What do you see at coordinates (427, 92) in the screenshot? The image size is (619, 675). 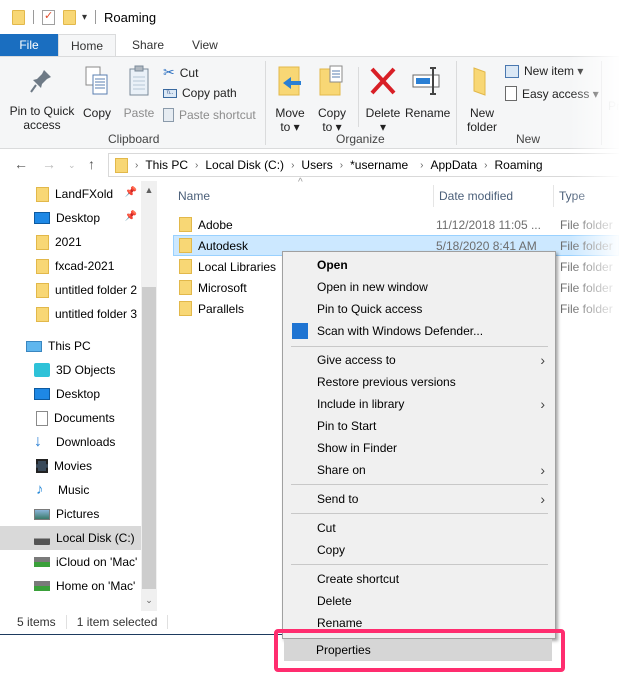 I see `rename-button: Rename` at bounding box center [427, 92].